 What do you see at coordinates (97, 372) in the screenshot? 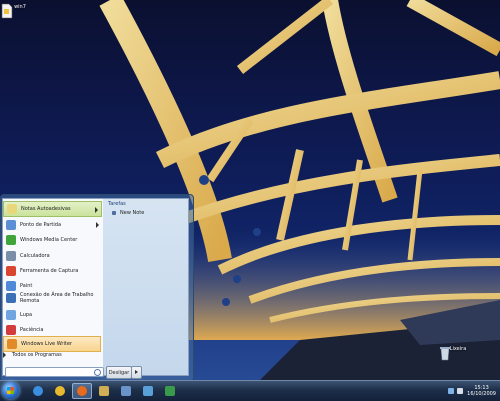
I see `search-icon` at bounding box center [97, 372].